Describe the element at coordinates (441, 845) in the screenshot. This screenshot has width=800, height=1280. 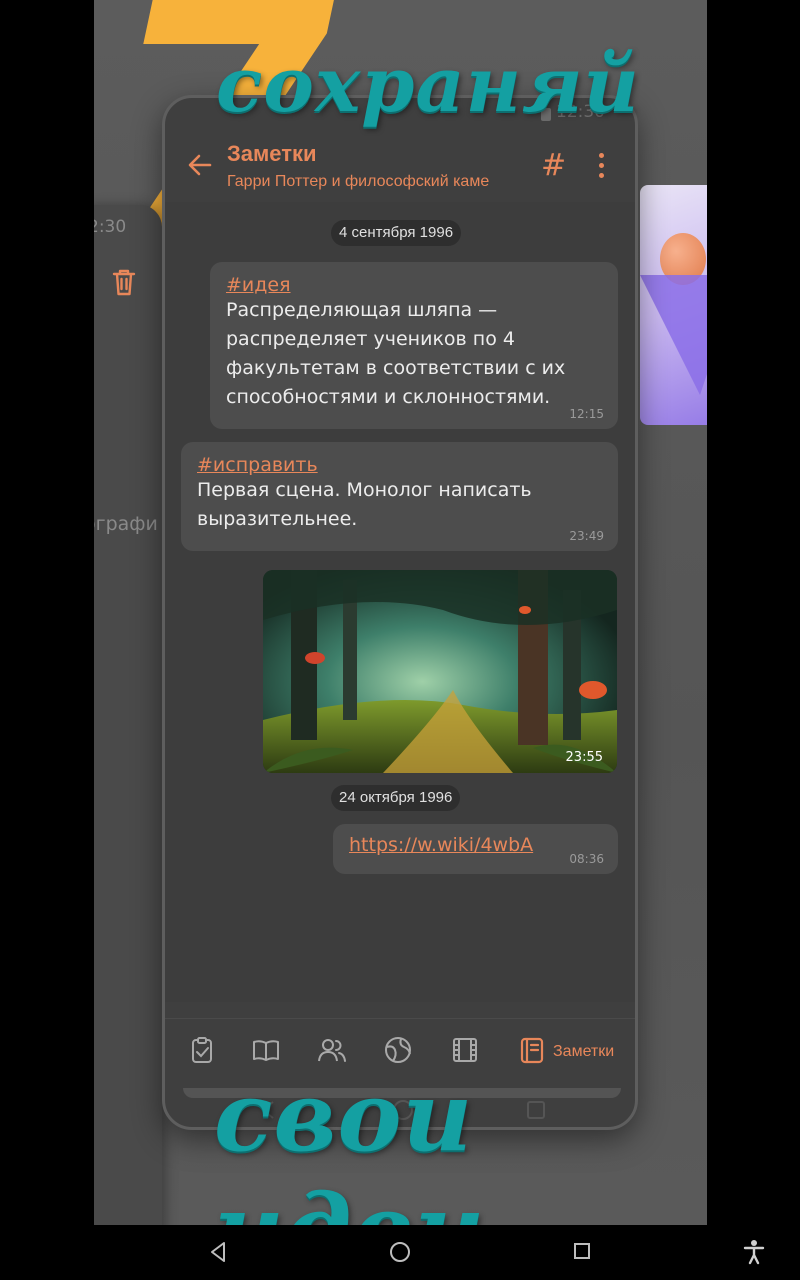
I see `link-url: https://w.wiki/4wbA` at that location.